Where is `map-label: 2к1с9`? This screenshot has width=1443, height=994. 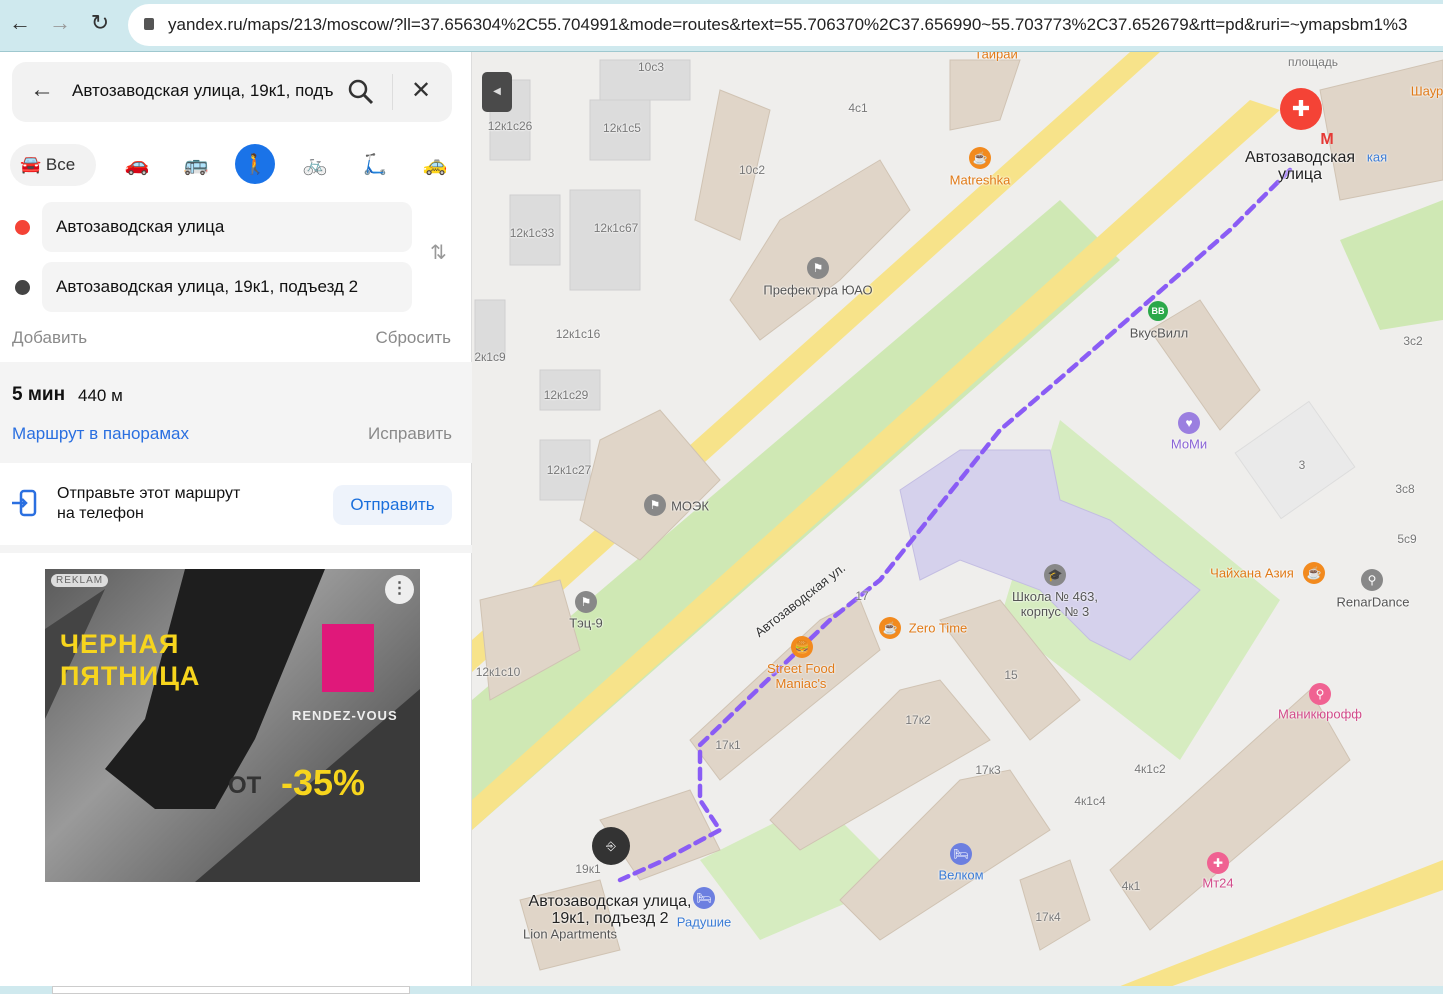 map-label: 2к1с9 is located at coordinates (490, 357).